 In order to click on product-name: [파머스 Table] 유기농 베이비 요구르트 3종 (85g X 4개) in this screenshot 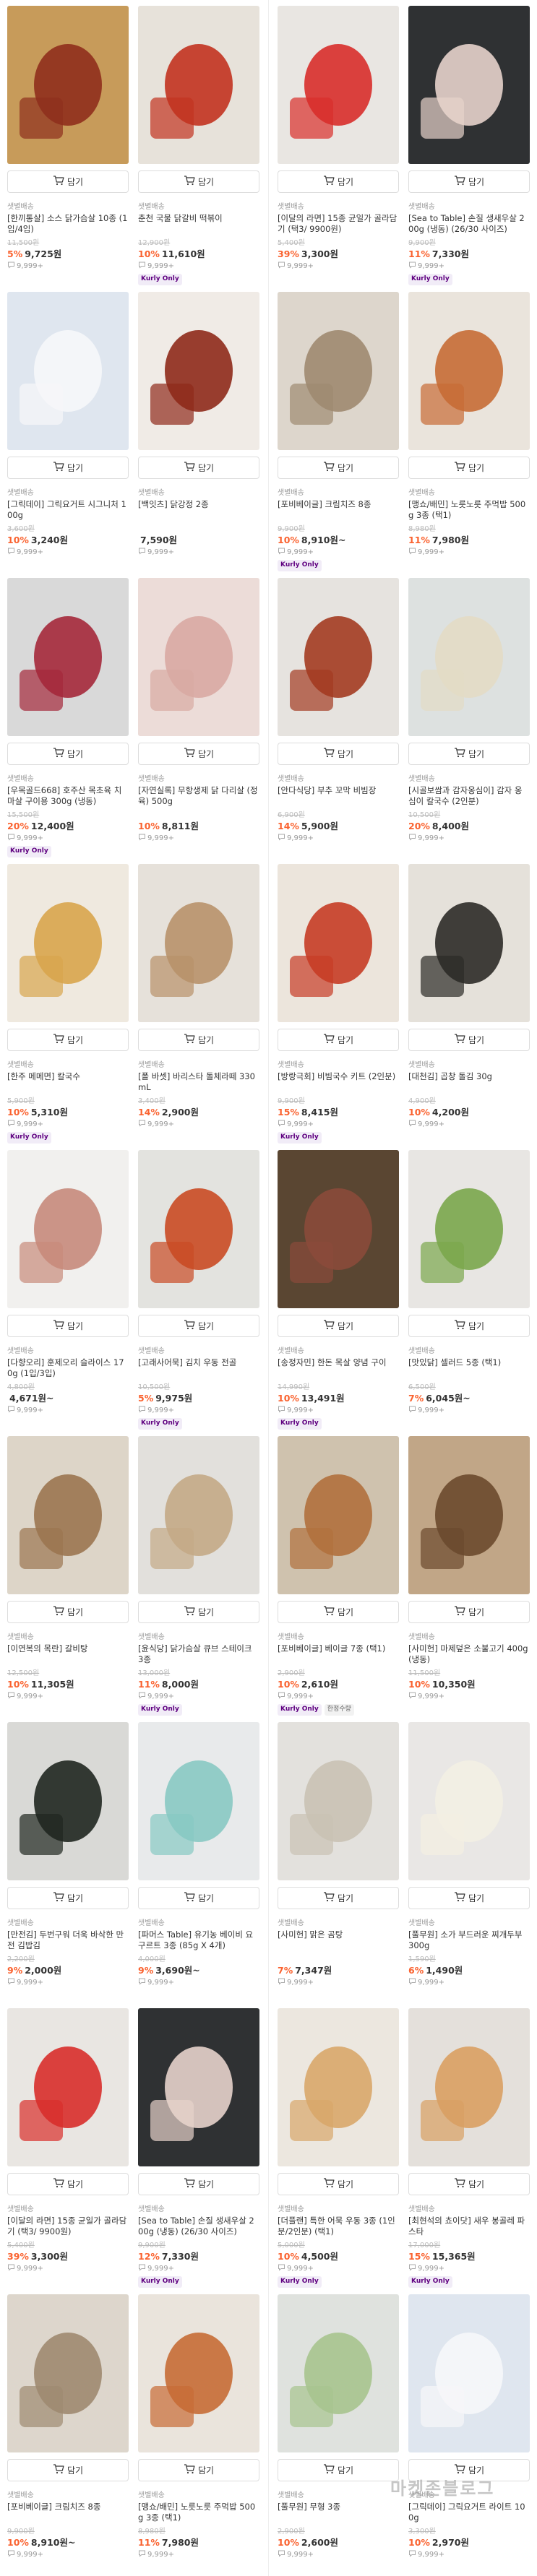, I will do `click(198, 1940)`.